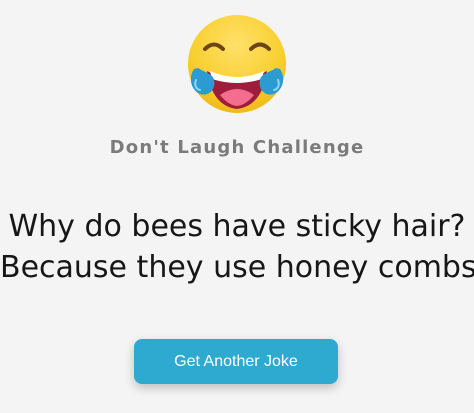 This screenshot has width=474, height=413. Describe the element at coordinates (237, 226) in the screenshot. I see `joke-question: Why do bees have sticky hair?` at that location.